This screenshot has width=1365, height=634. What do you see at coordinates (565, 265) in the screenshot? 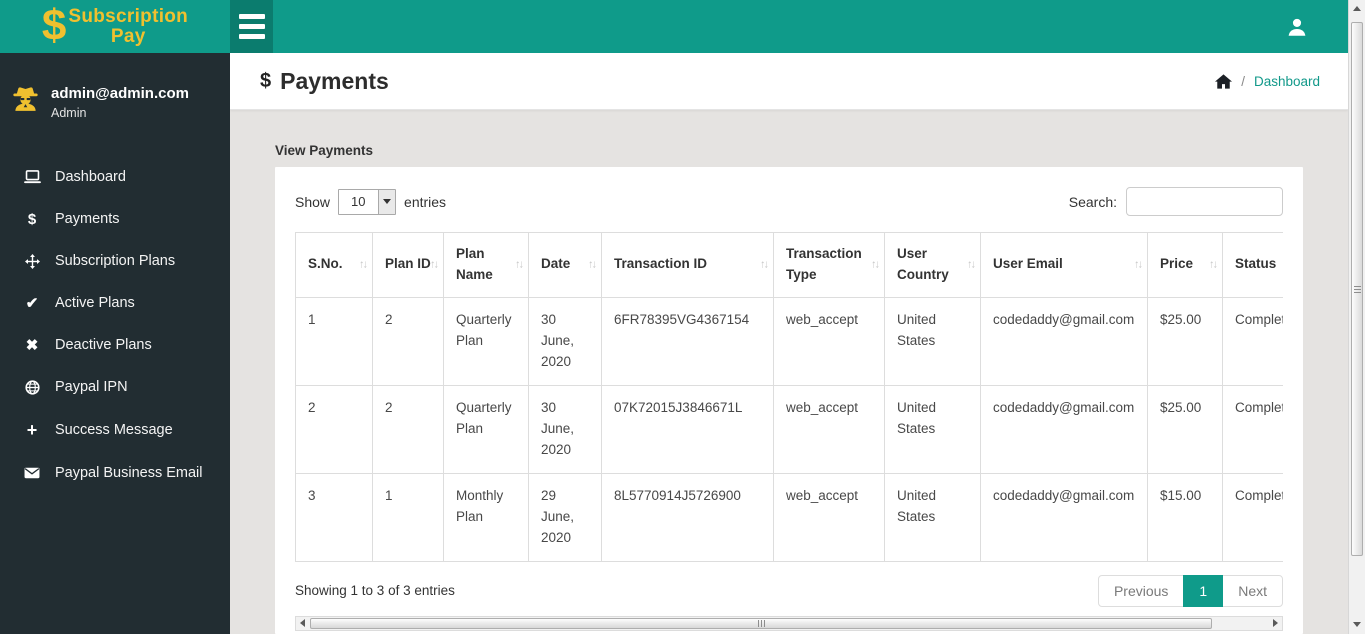
I see `column-header-date: Date ↑↓` at bounding box center [565, 265].